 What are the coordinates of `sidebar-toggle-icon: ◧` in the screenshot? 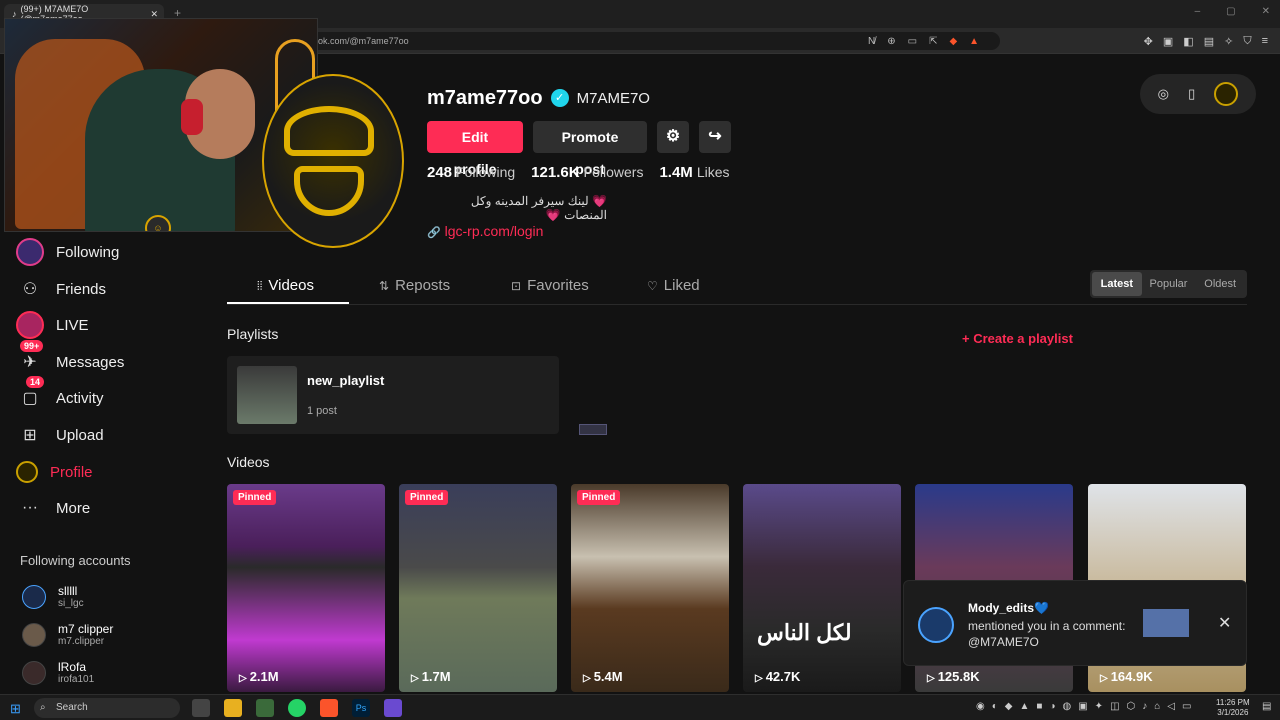 It's located at (1188, 41).